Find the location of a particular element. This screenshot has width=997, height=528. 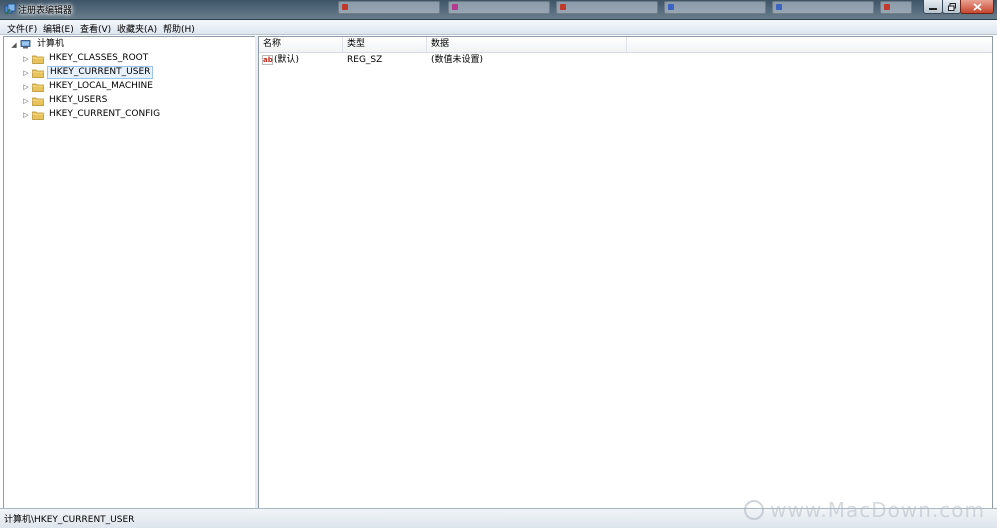

close-icon is located at coordinates (977, 6).